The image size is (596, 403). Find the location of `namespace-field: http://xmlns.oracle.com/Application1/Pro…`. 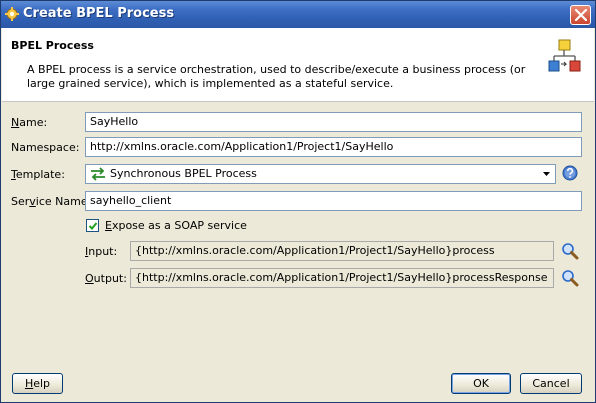

namespace-field: http://xmlns.oracle.com/Application1/Pro… is located at coordinates (333, 147).